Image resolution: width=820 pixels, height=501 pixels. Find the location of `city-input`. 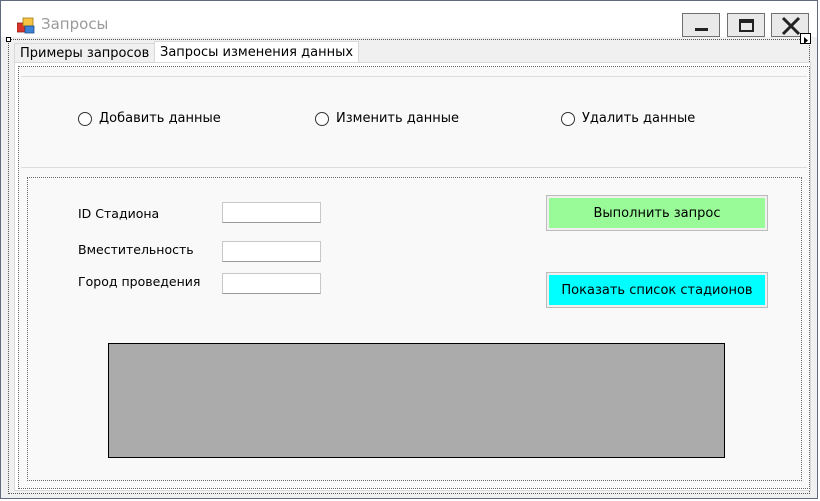

city-input is located at coordinates (271, 283).